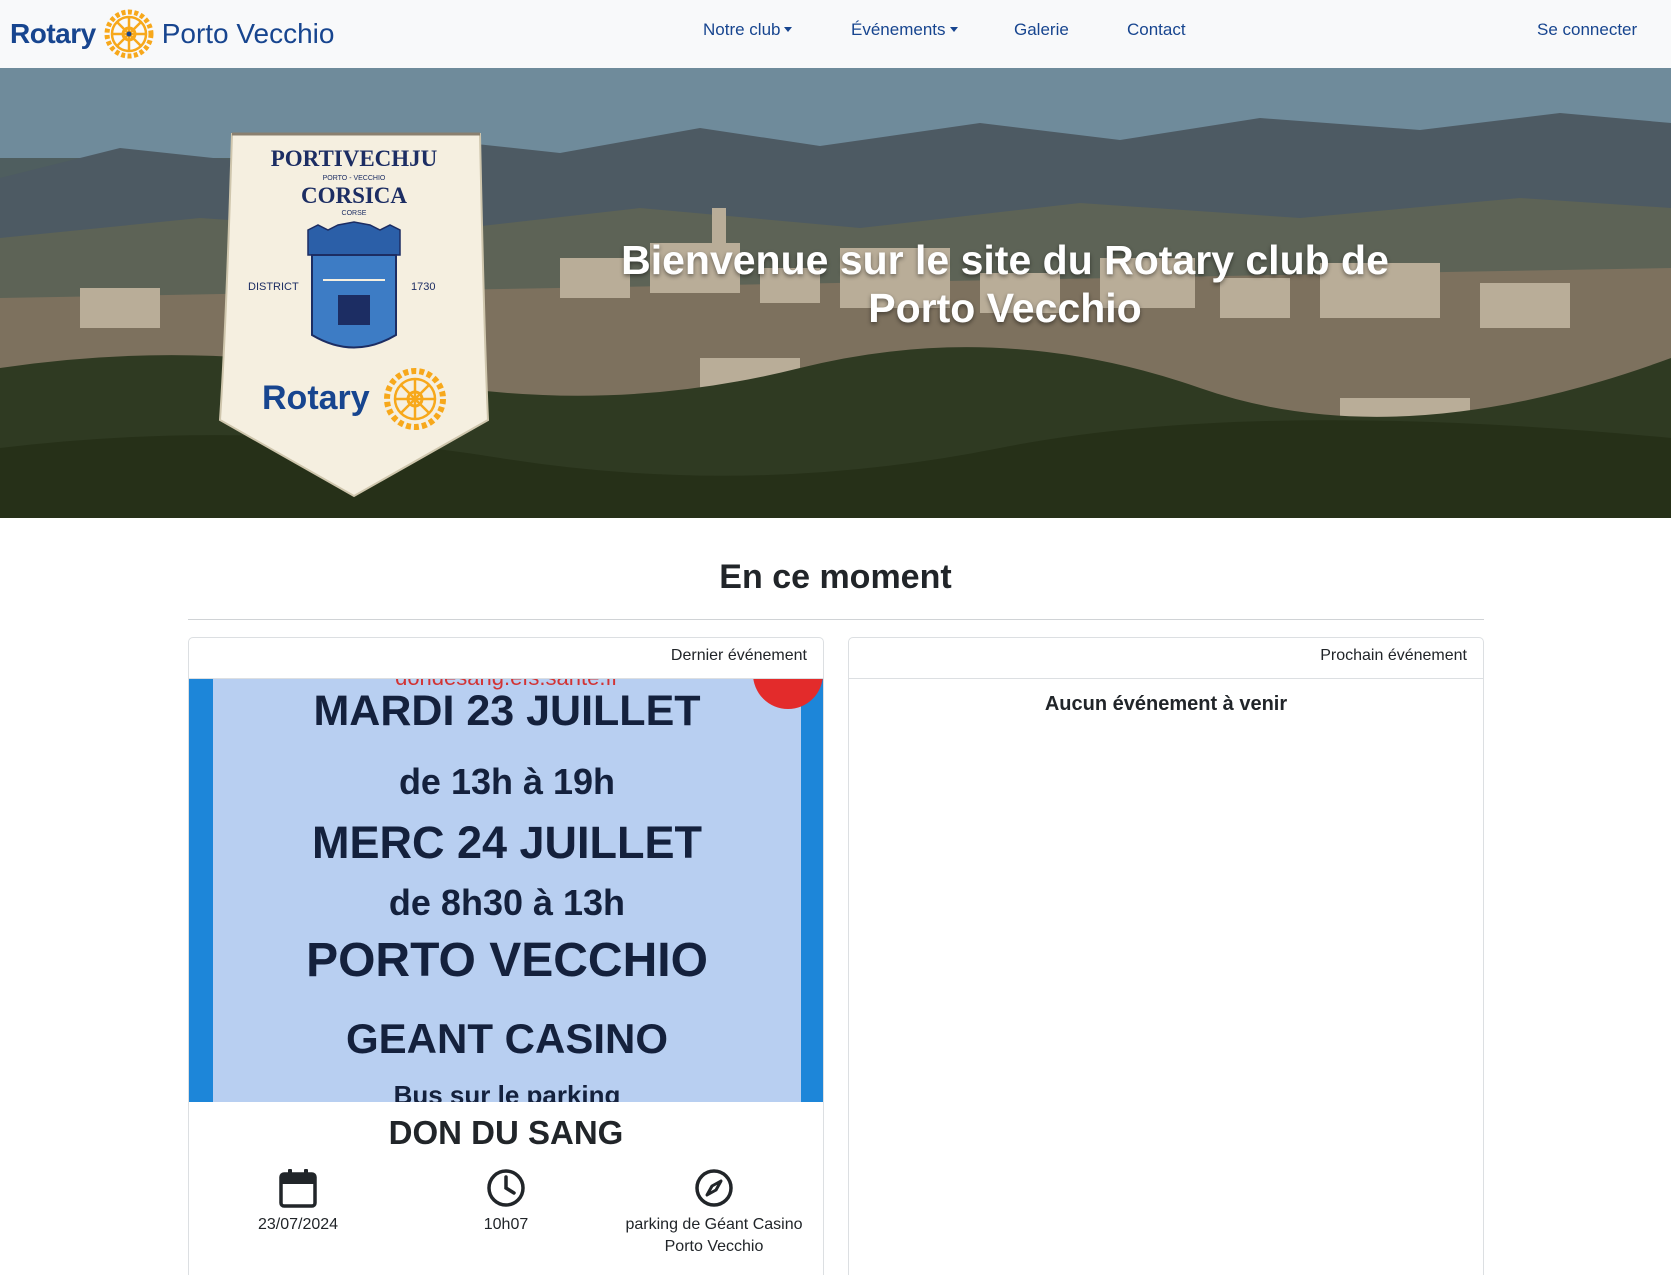  What do you see at coordinates (298, 1224) in the screenshot?
I see `event-date-value: 23/07/2024` at bounding box center [298, 1224].